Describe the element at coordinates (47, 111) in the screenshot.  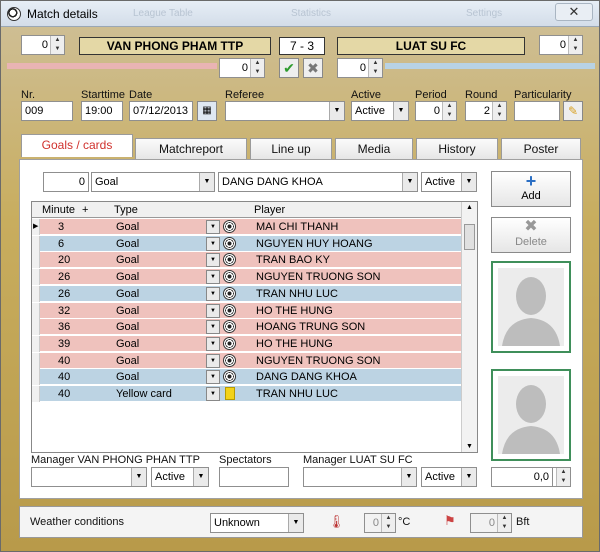
I see `nr-field: 009` at that location.